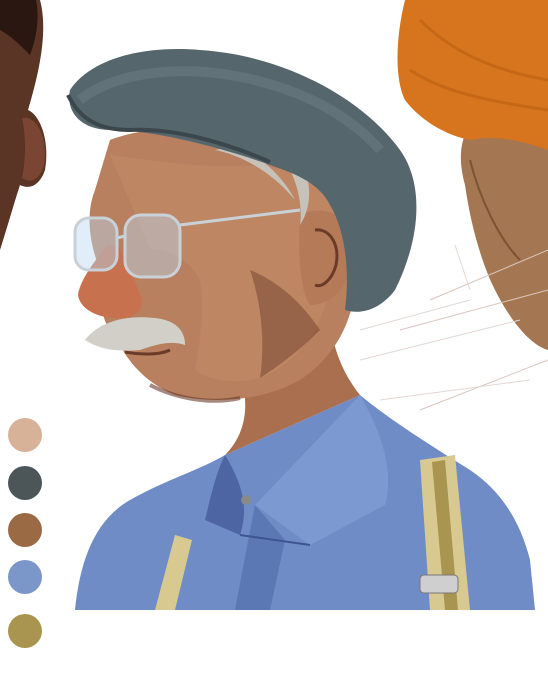 The width and height of the screenshot is (548, 680). I want to click on swatch-cap-slate, so click(25, 483).